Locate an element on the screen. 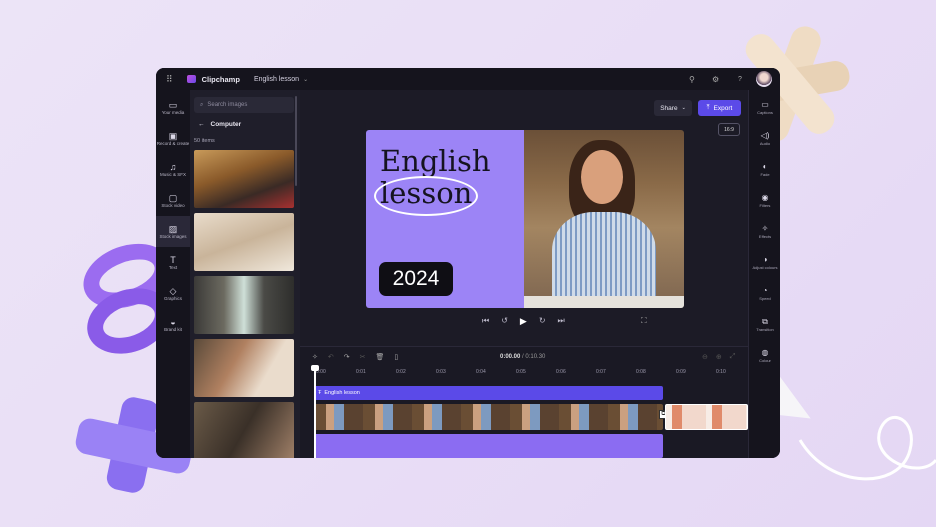 The width and height of the screenshot is (936, 527). brand-kit-icon: ◒ is located at coordinates (173, 322).